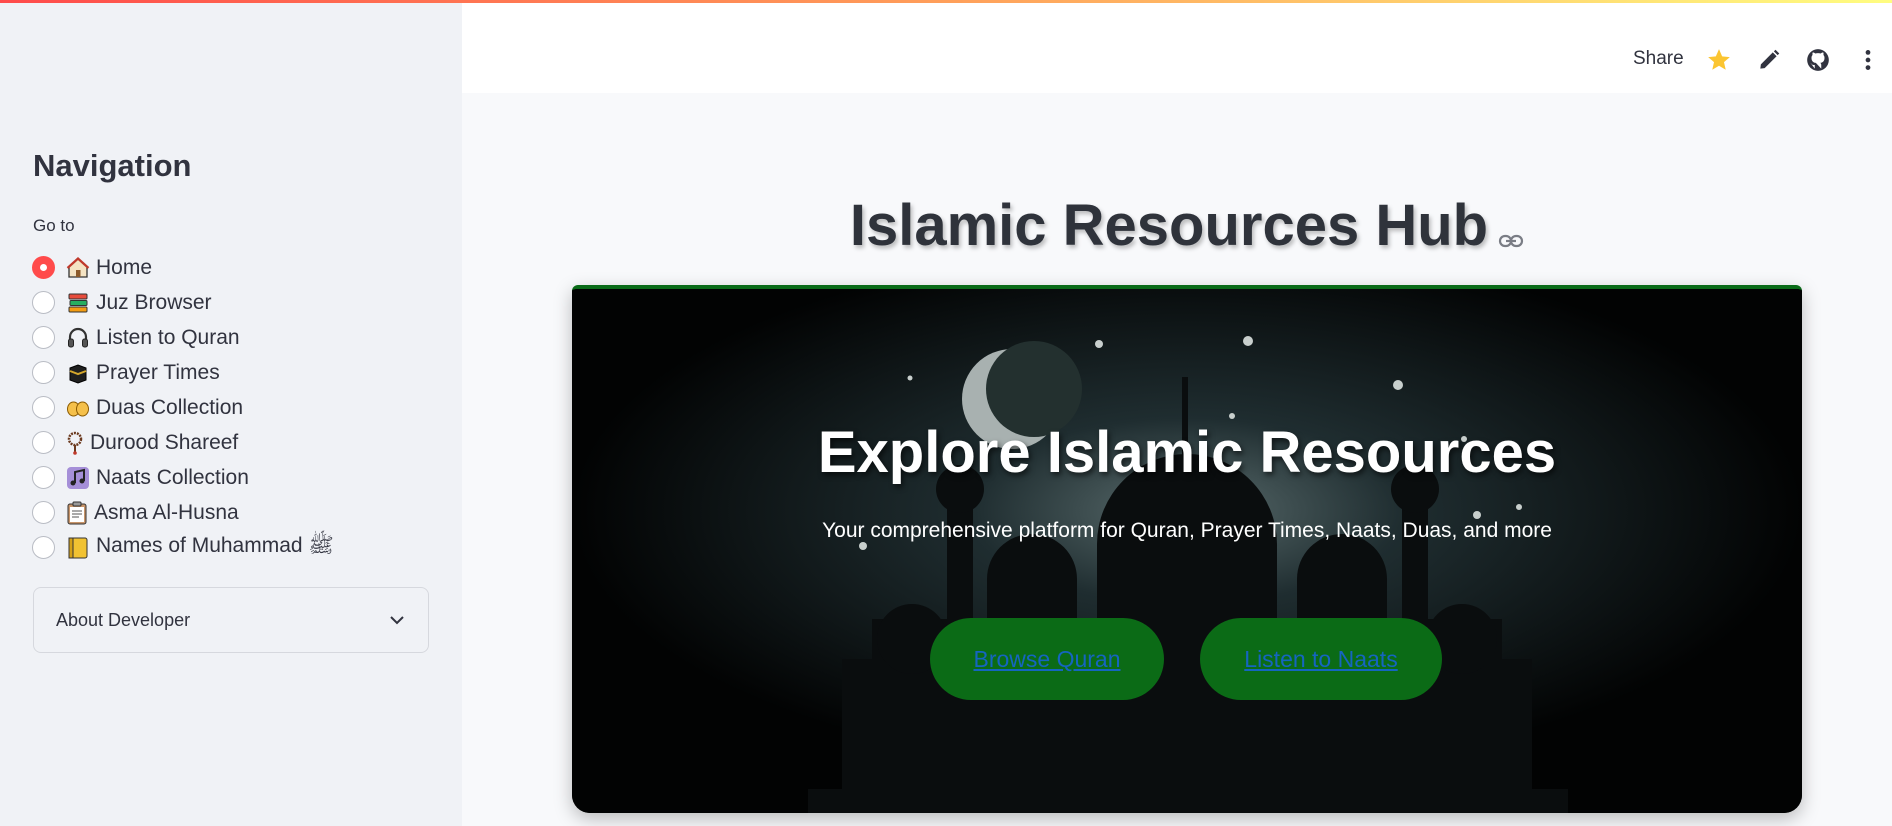 The width and height of the screenshot is (1892, 826). Describe the element at coordinates (168, 337) in the screenshot. I see `nav-item-label: Listen to Quran` at that location.